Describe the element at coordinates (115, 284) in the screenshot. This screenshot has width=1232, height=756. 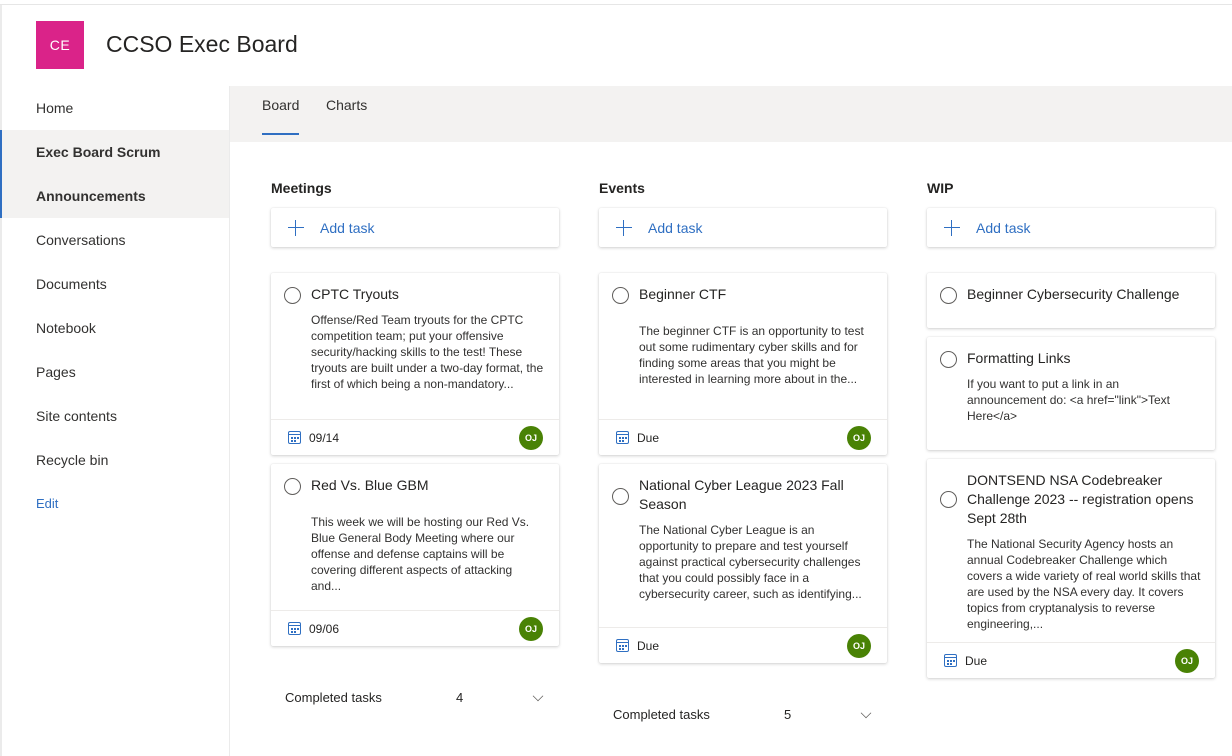
I see `sidebar-item-documents: Documents` at that location.